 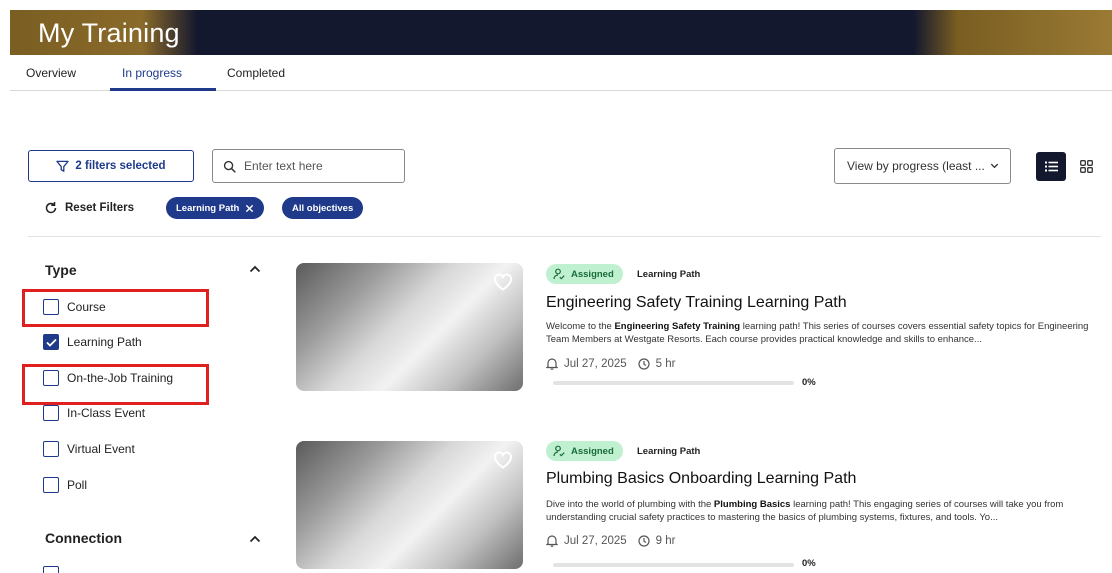 I want to click on grid-icon, so click(x=1086, y=166).